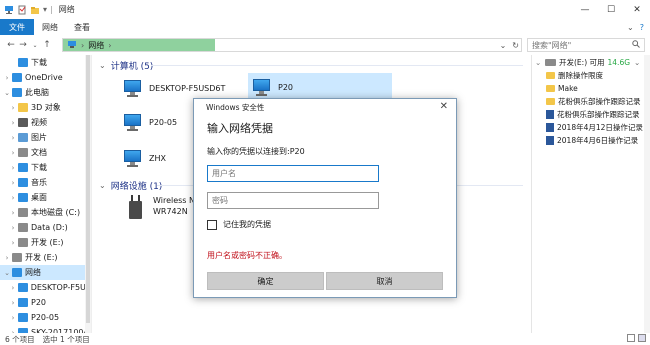 The image size is (650, 345). I want to click on sidebar-item: › OneDrive, so click(45, 77).